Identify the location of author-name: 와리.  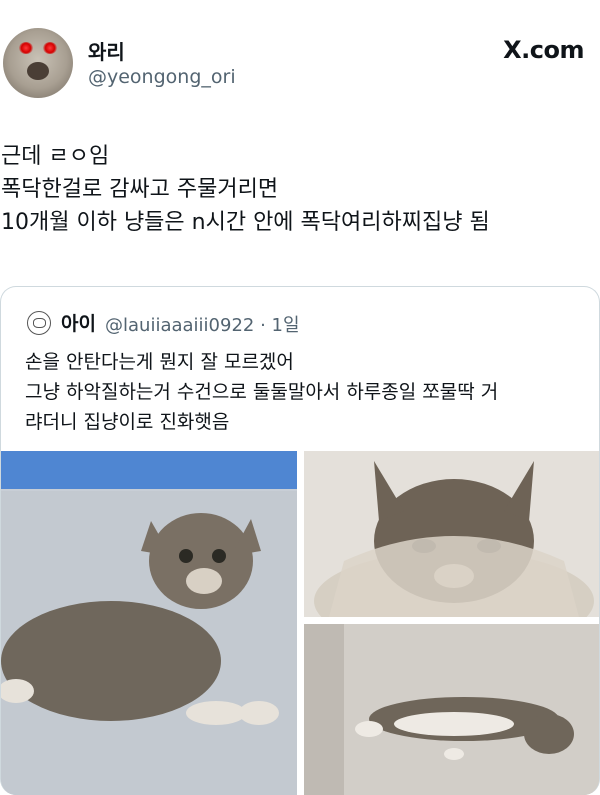
(106, 50).